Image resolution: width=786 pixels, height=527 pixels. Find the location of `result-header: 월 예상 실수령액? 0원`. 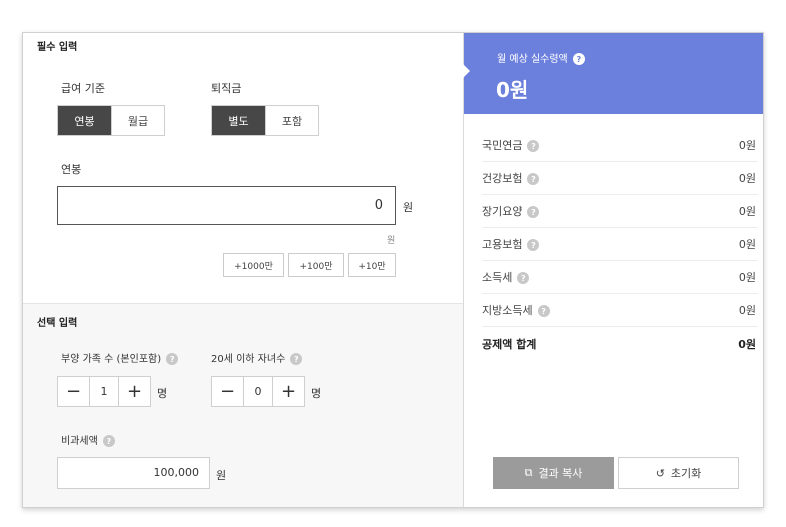

result-header: 월 예상 실수령액? 0원 is located at coordinates (613, 73).